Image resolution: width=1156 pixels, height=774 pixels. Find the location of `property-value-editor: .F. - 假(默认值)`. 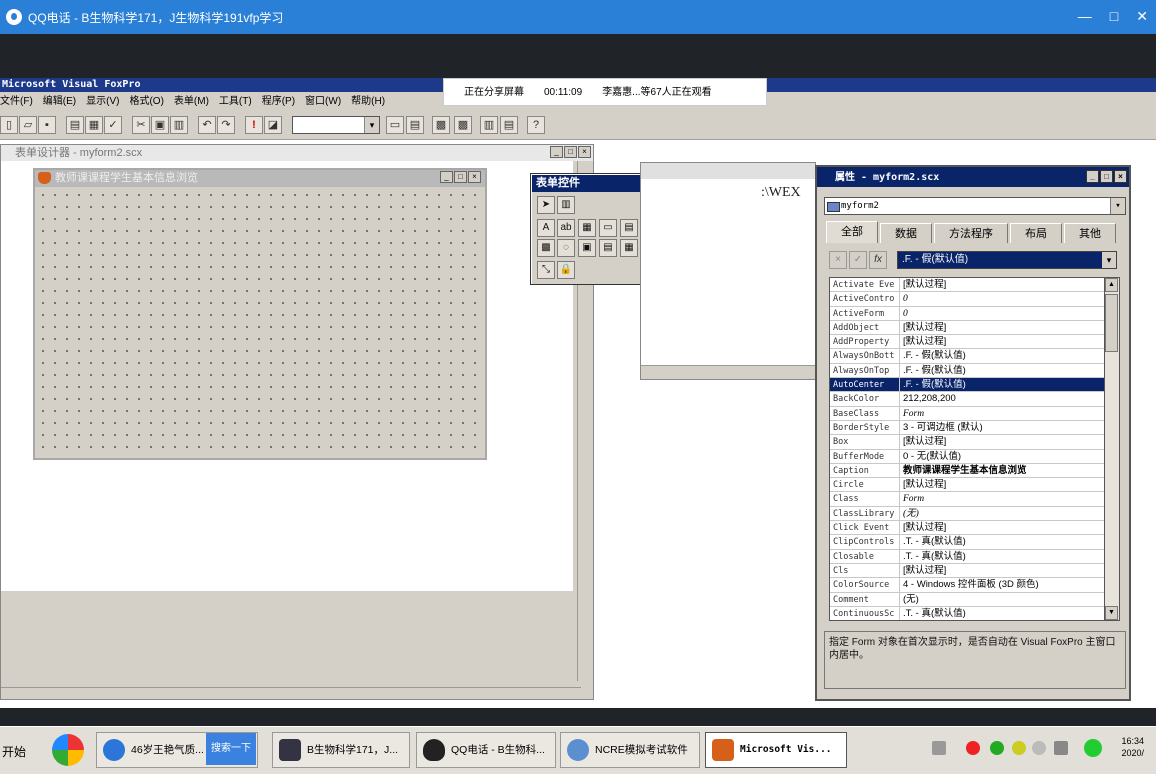

property-value-editor: .F. - 假(默认值) is located at coordinates (1007, 260).